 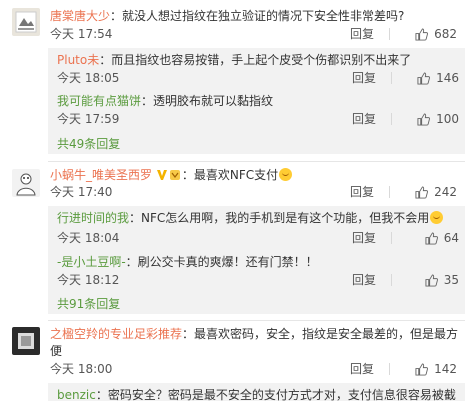 I want to click on reply-item: -是小土豆啊-：刷公交卡真的爽爆！还有门禁！！ 今天 18:12 回复 35, so click(x=261, y=274).